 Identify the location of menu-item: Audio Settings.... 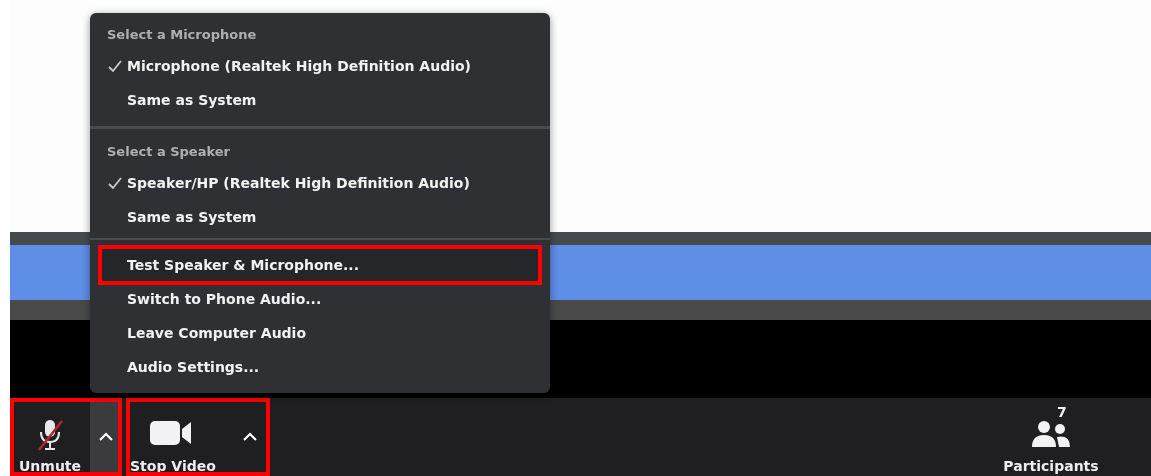
(320, 367).